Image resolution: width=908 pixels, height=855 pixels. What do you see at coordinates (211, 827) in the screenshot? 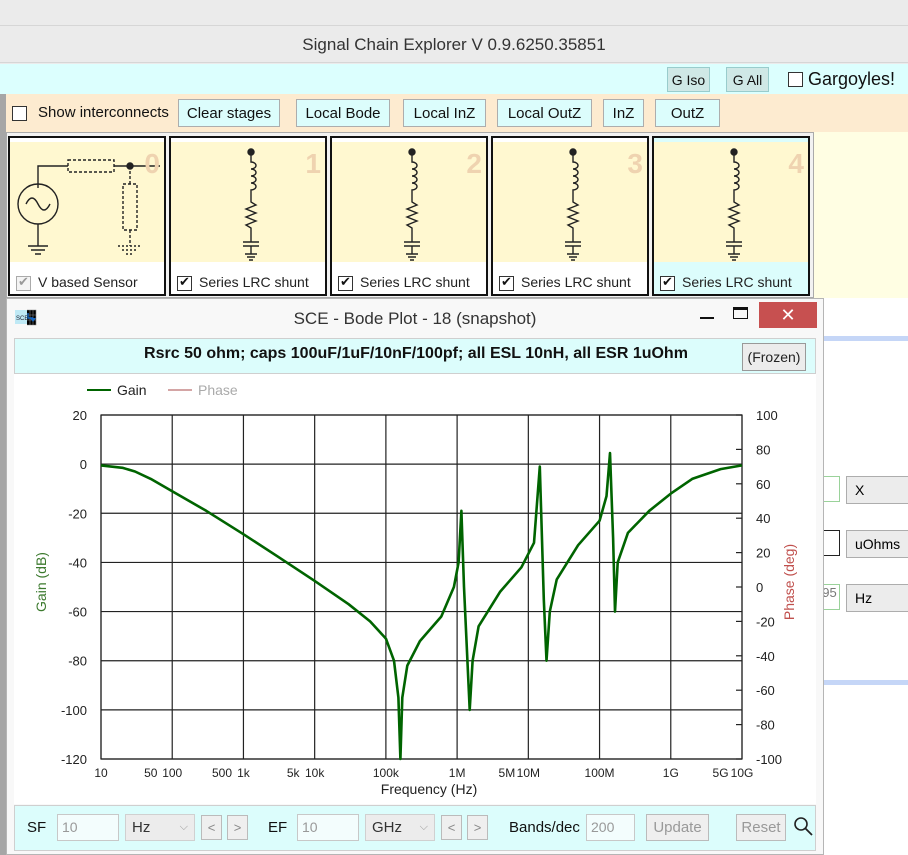
I see `sf-prev-button: <` at bounding box center [211, 827].